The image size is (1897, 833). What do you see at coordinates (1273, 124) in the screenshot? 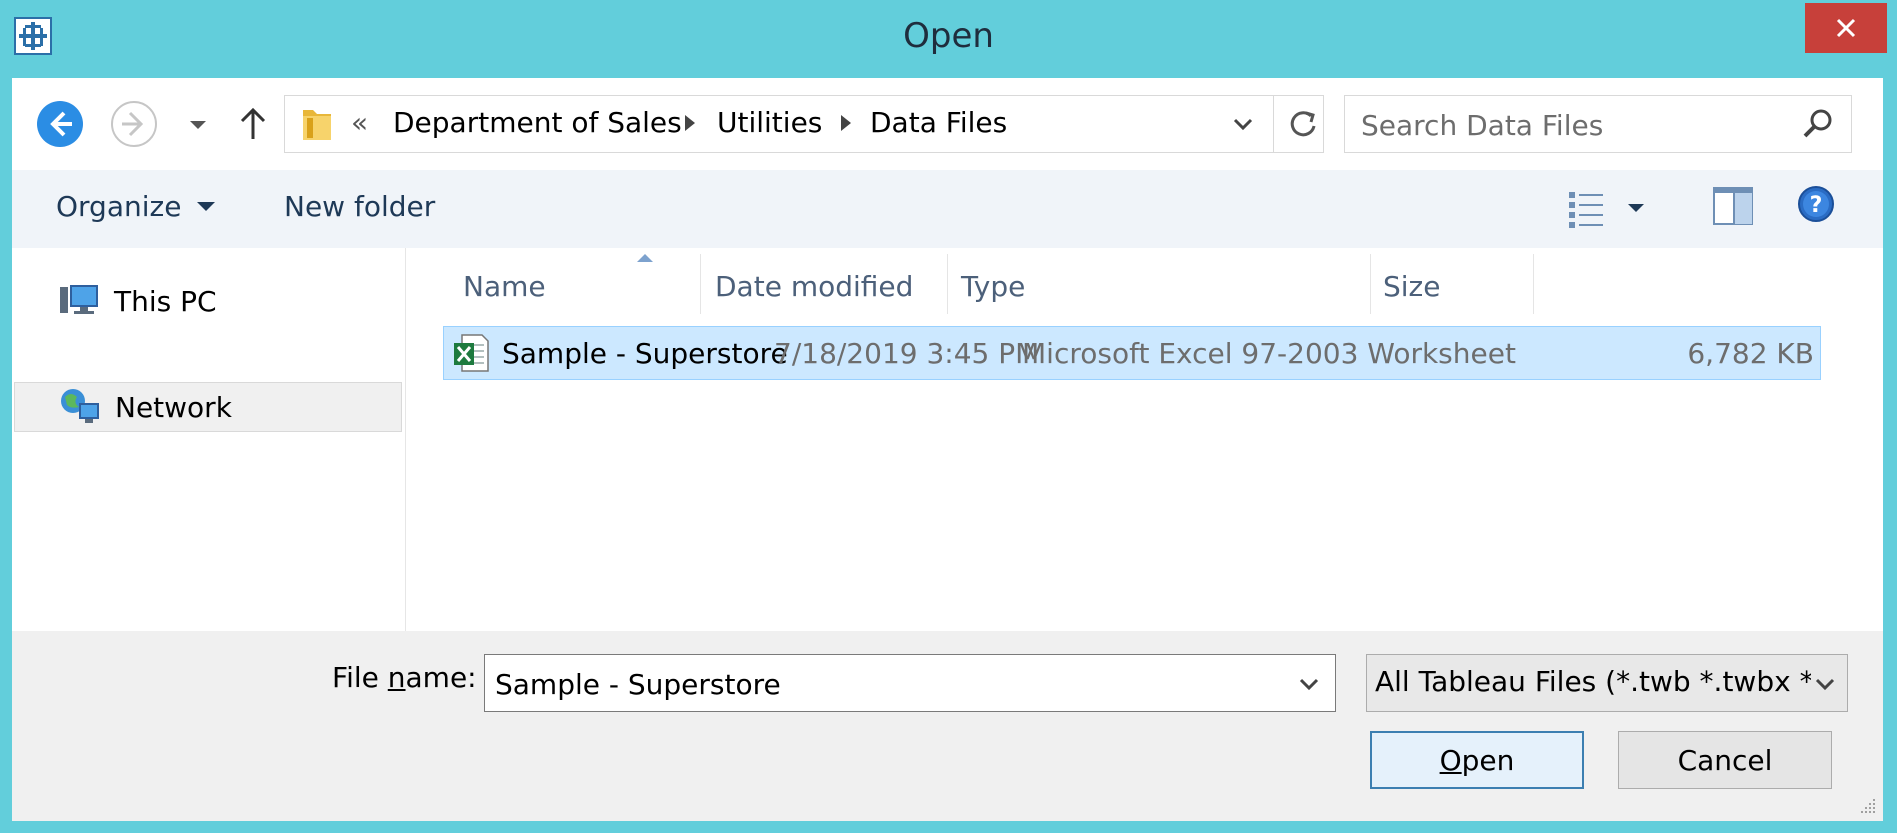
I see `address-divider` at bounding box center [1273, 124].